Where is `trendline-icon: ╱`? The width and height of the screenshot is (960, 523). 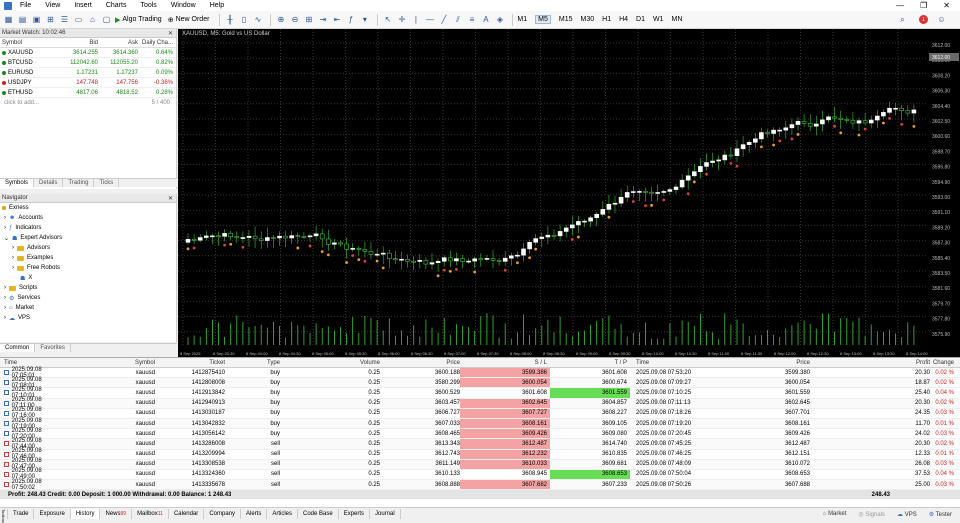
trendline-icon: ╱ is located at coordinates (443, 19).